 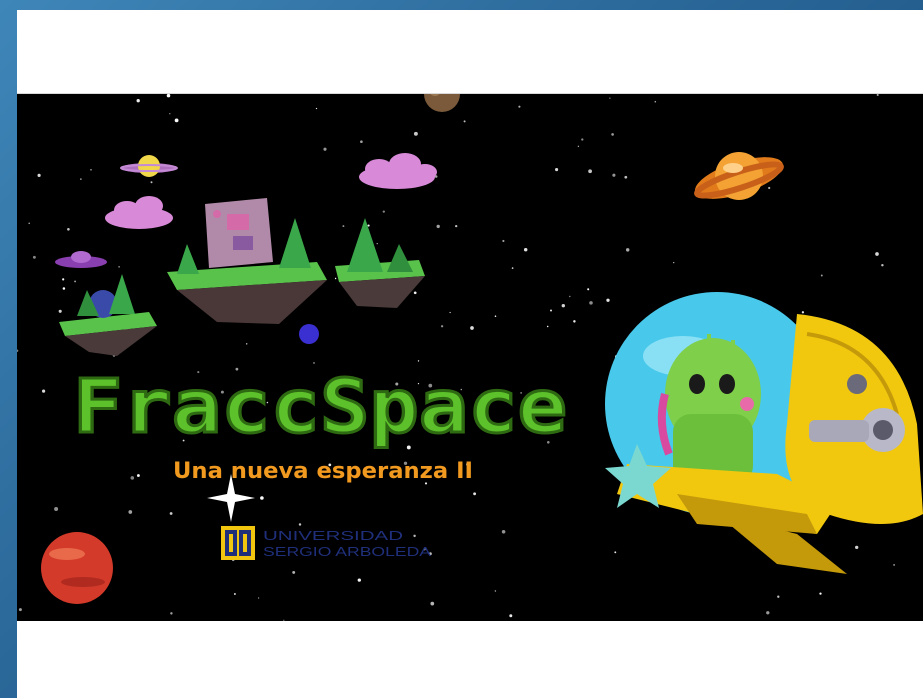 I want to click on top-planet-icon, so click(x=442, y=103).